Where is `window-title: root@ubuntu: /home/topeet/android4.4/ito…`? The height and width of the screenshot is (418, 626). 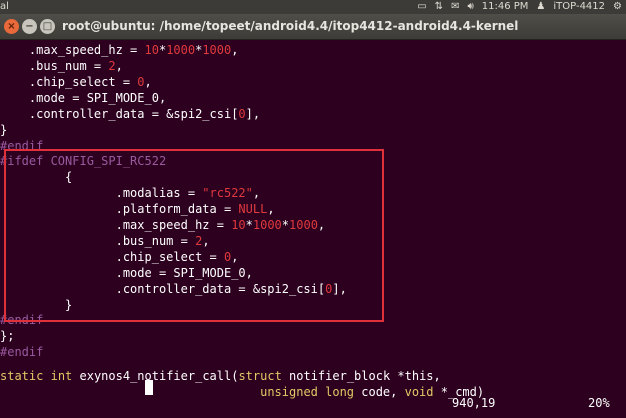
window-title: root@ubuntu: /home/topeet/android4.4/ito… is located at coordinates (290, 26).